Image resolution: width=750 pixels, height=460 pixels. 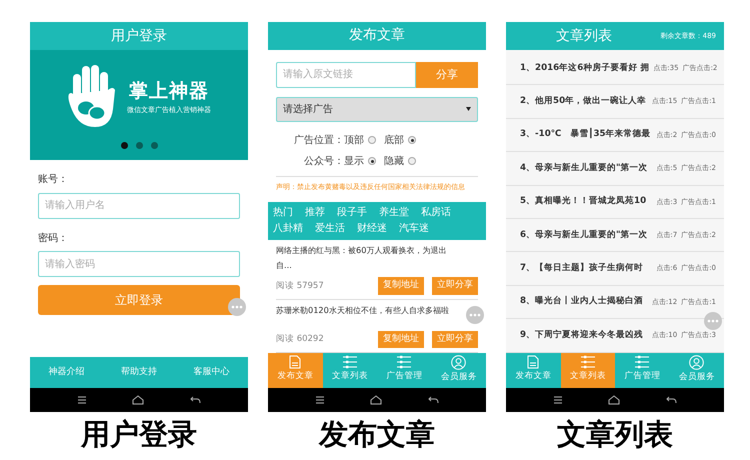 What do you see at coordinates (584, 168) in the screenshot?
I see `row-title: 4、母亲与新生儿重要的"第一次` at bounding box center [584, 168].